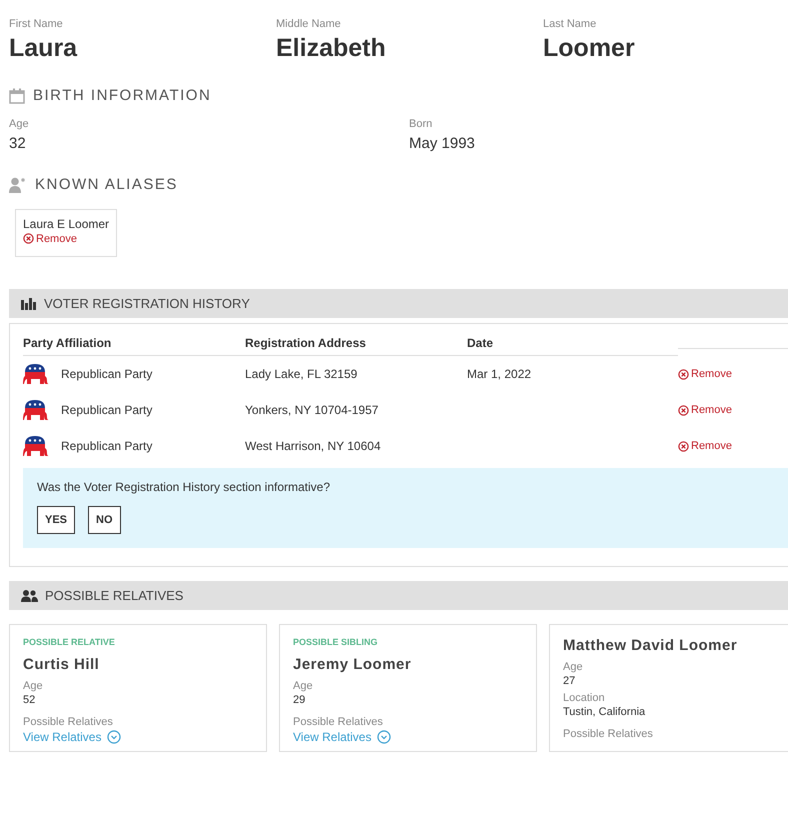 The image size is (788, 830). What do you see at coordinates (17, 96) in the screenshot?
I see `calendar-icon` at bounding box center [17, 96].